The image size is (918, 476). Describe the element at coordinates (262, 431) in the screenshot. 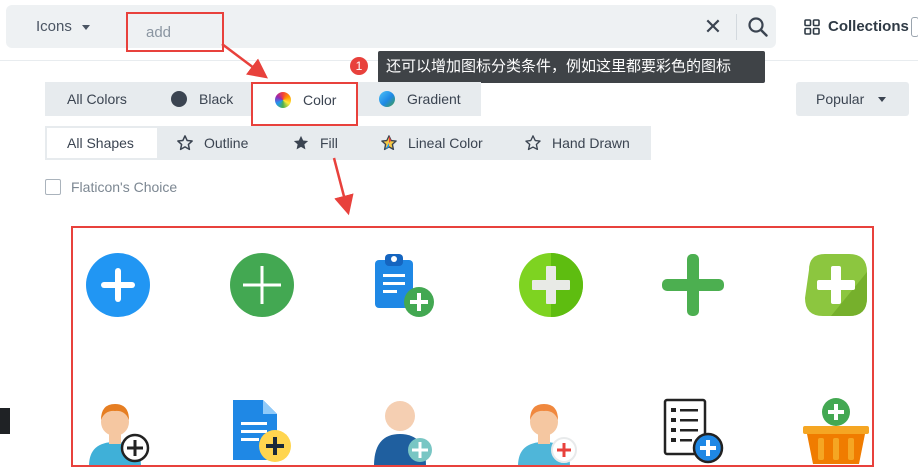

I see `document-add-icon` at that location.